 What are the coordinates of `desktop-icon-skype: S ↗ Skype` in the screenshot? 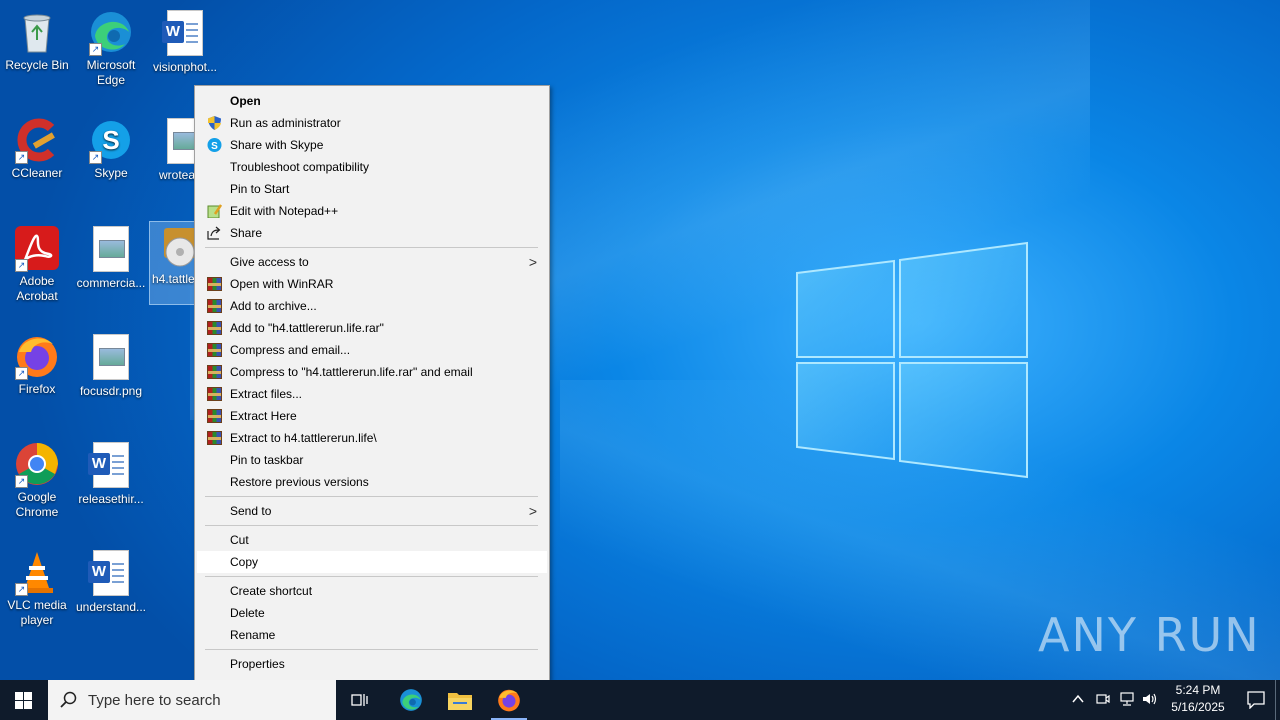 It's located at (111, 148).